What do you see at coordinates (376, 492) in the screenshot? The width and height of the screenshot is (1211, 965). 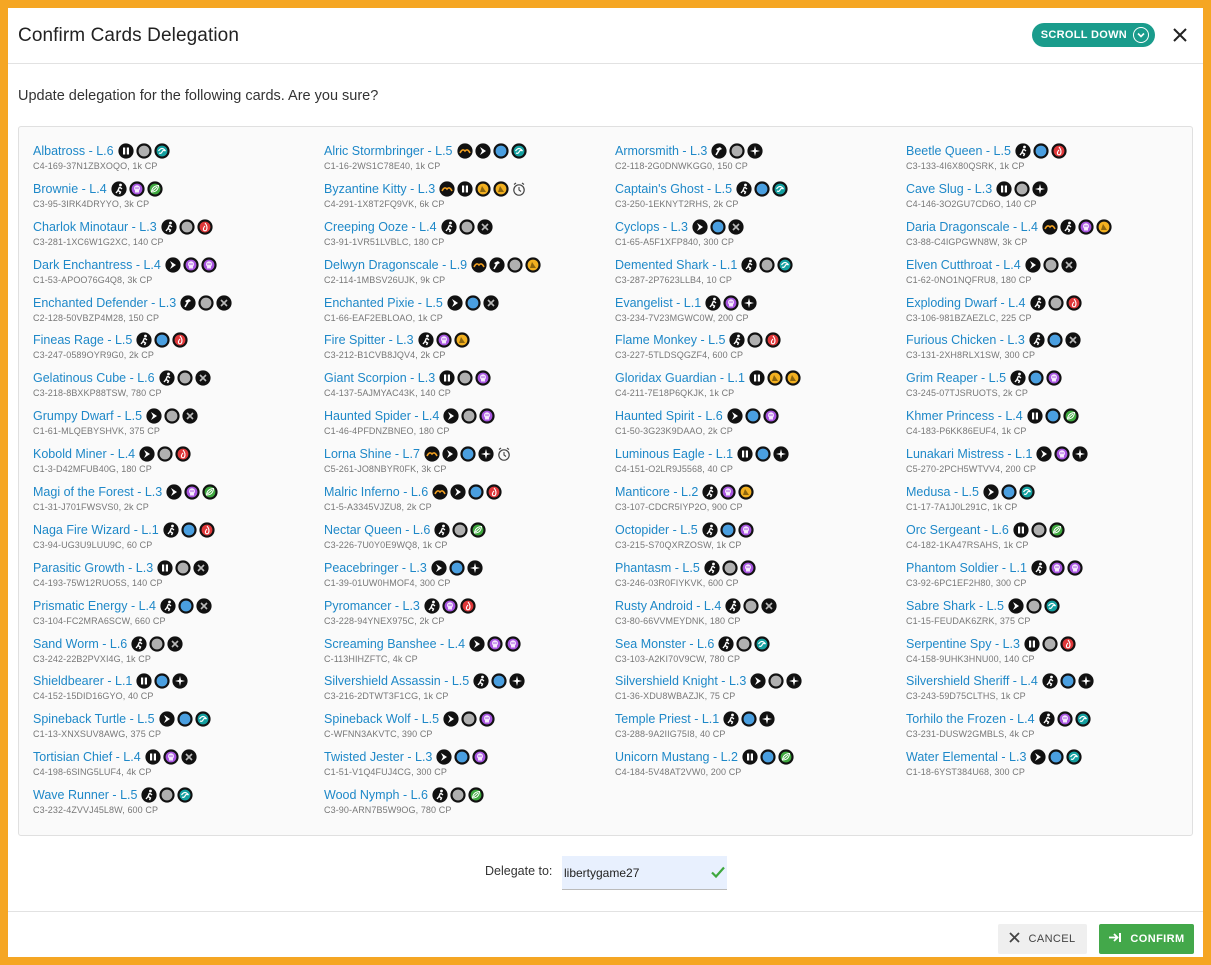 I see `card-name-link: Malric Inferno - L.6` at bounding box center [376, 492].